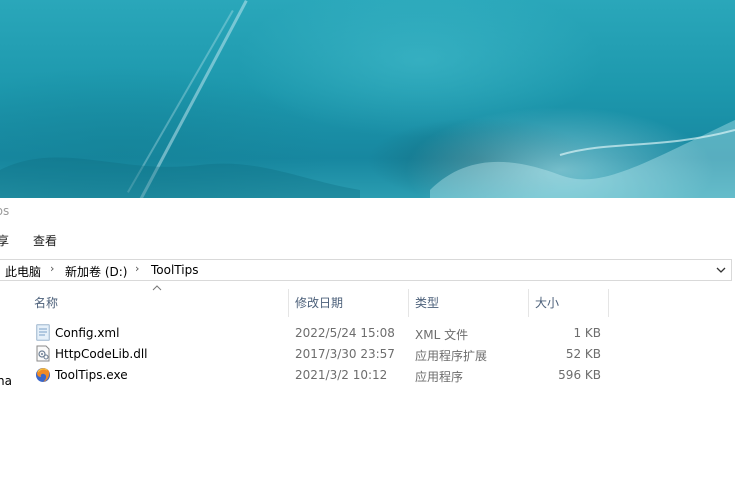 This screenshot has width=735, height=490. Describe the element at coordinates (43, 332) in the screenshot. I see `xml-file-icon` at that location.